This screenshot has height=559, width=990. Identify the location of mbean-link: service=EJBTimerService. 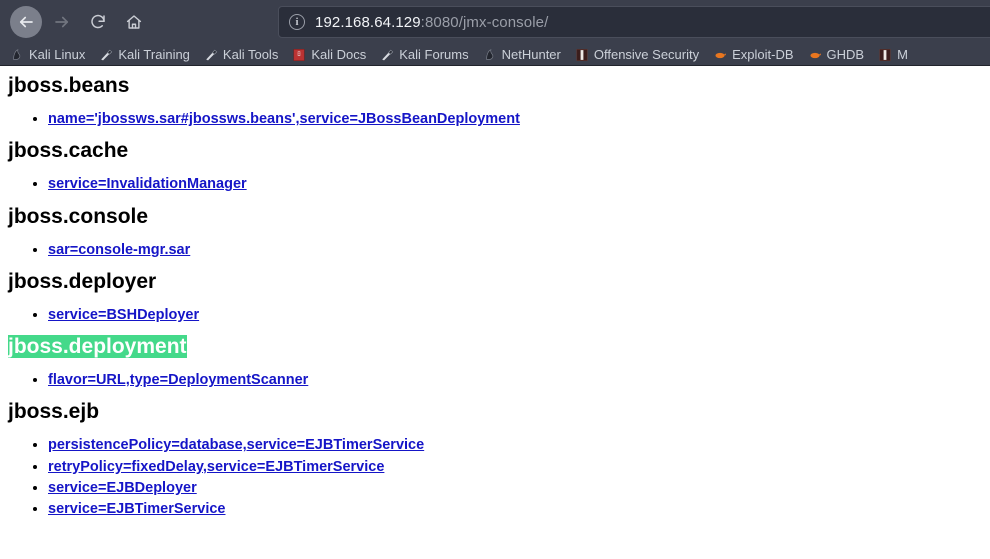
(137, 509).